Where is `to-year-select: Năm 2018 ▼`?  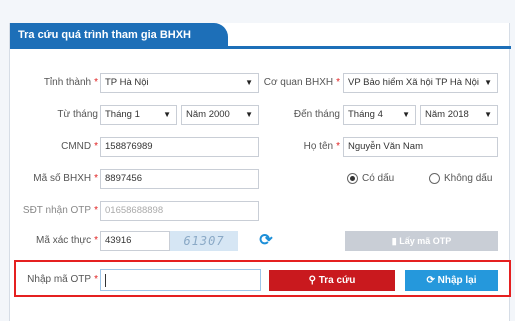
to-year-select: Năm 2018 ▼ is located at coordinates (459, 115).